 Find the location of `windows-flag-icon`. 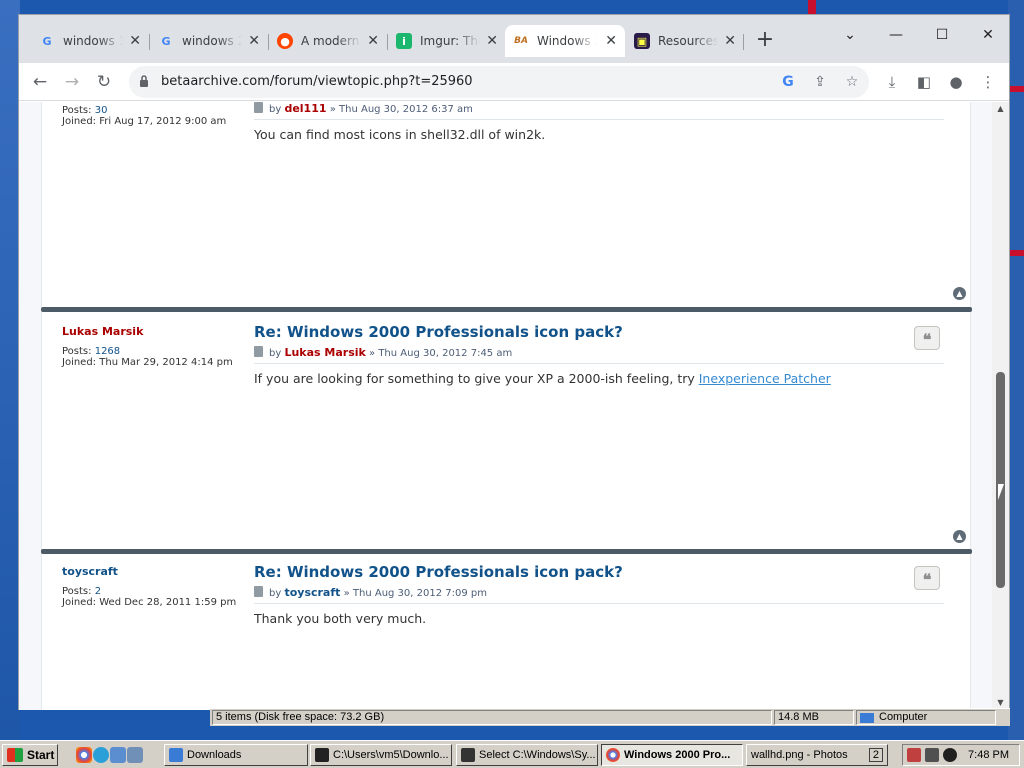

windows-flag-icon is located at coordinates (15, 755).